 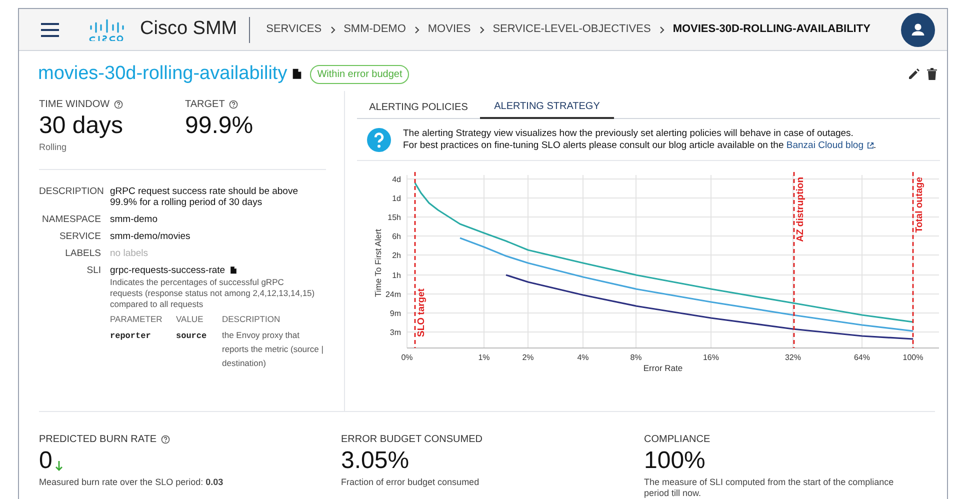 What do you see at coordinates (192, 336) in the screenshot?
I see `table-cell-text: source` at bounding box center [192, 336].